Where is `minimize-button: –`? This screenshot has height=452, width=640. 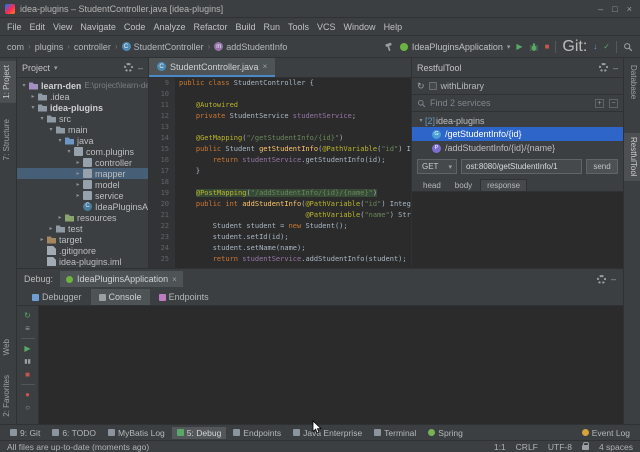 minimize-button: – is located at coordinates (600, 9).